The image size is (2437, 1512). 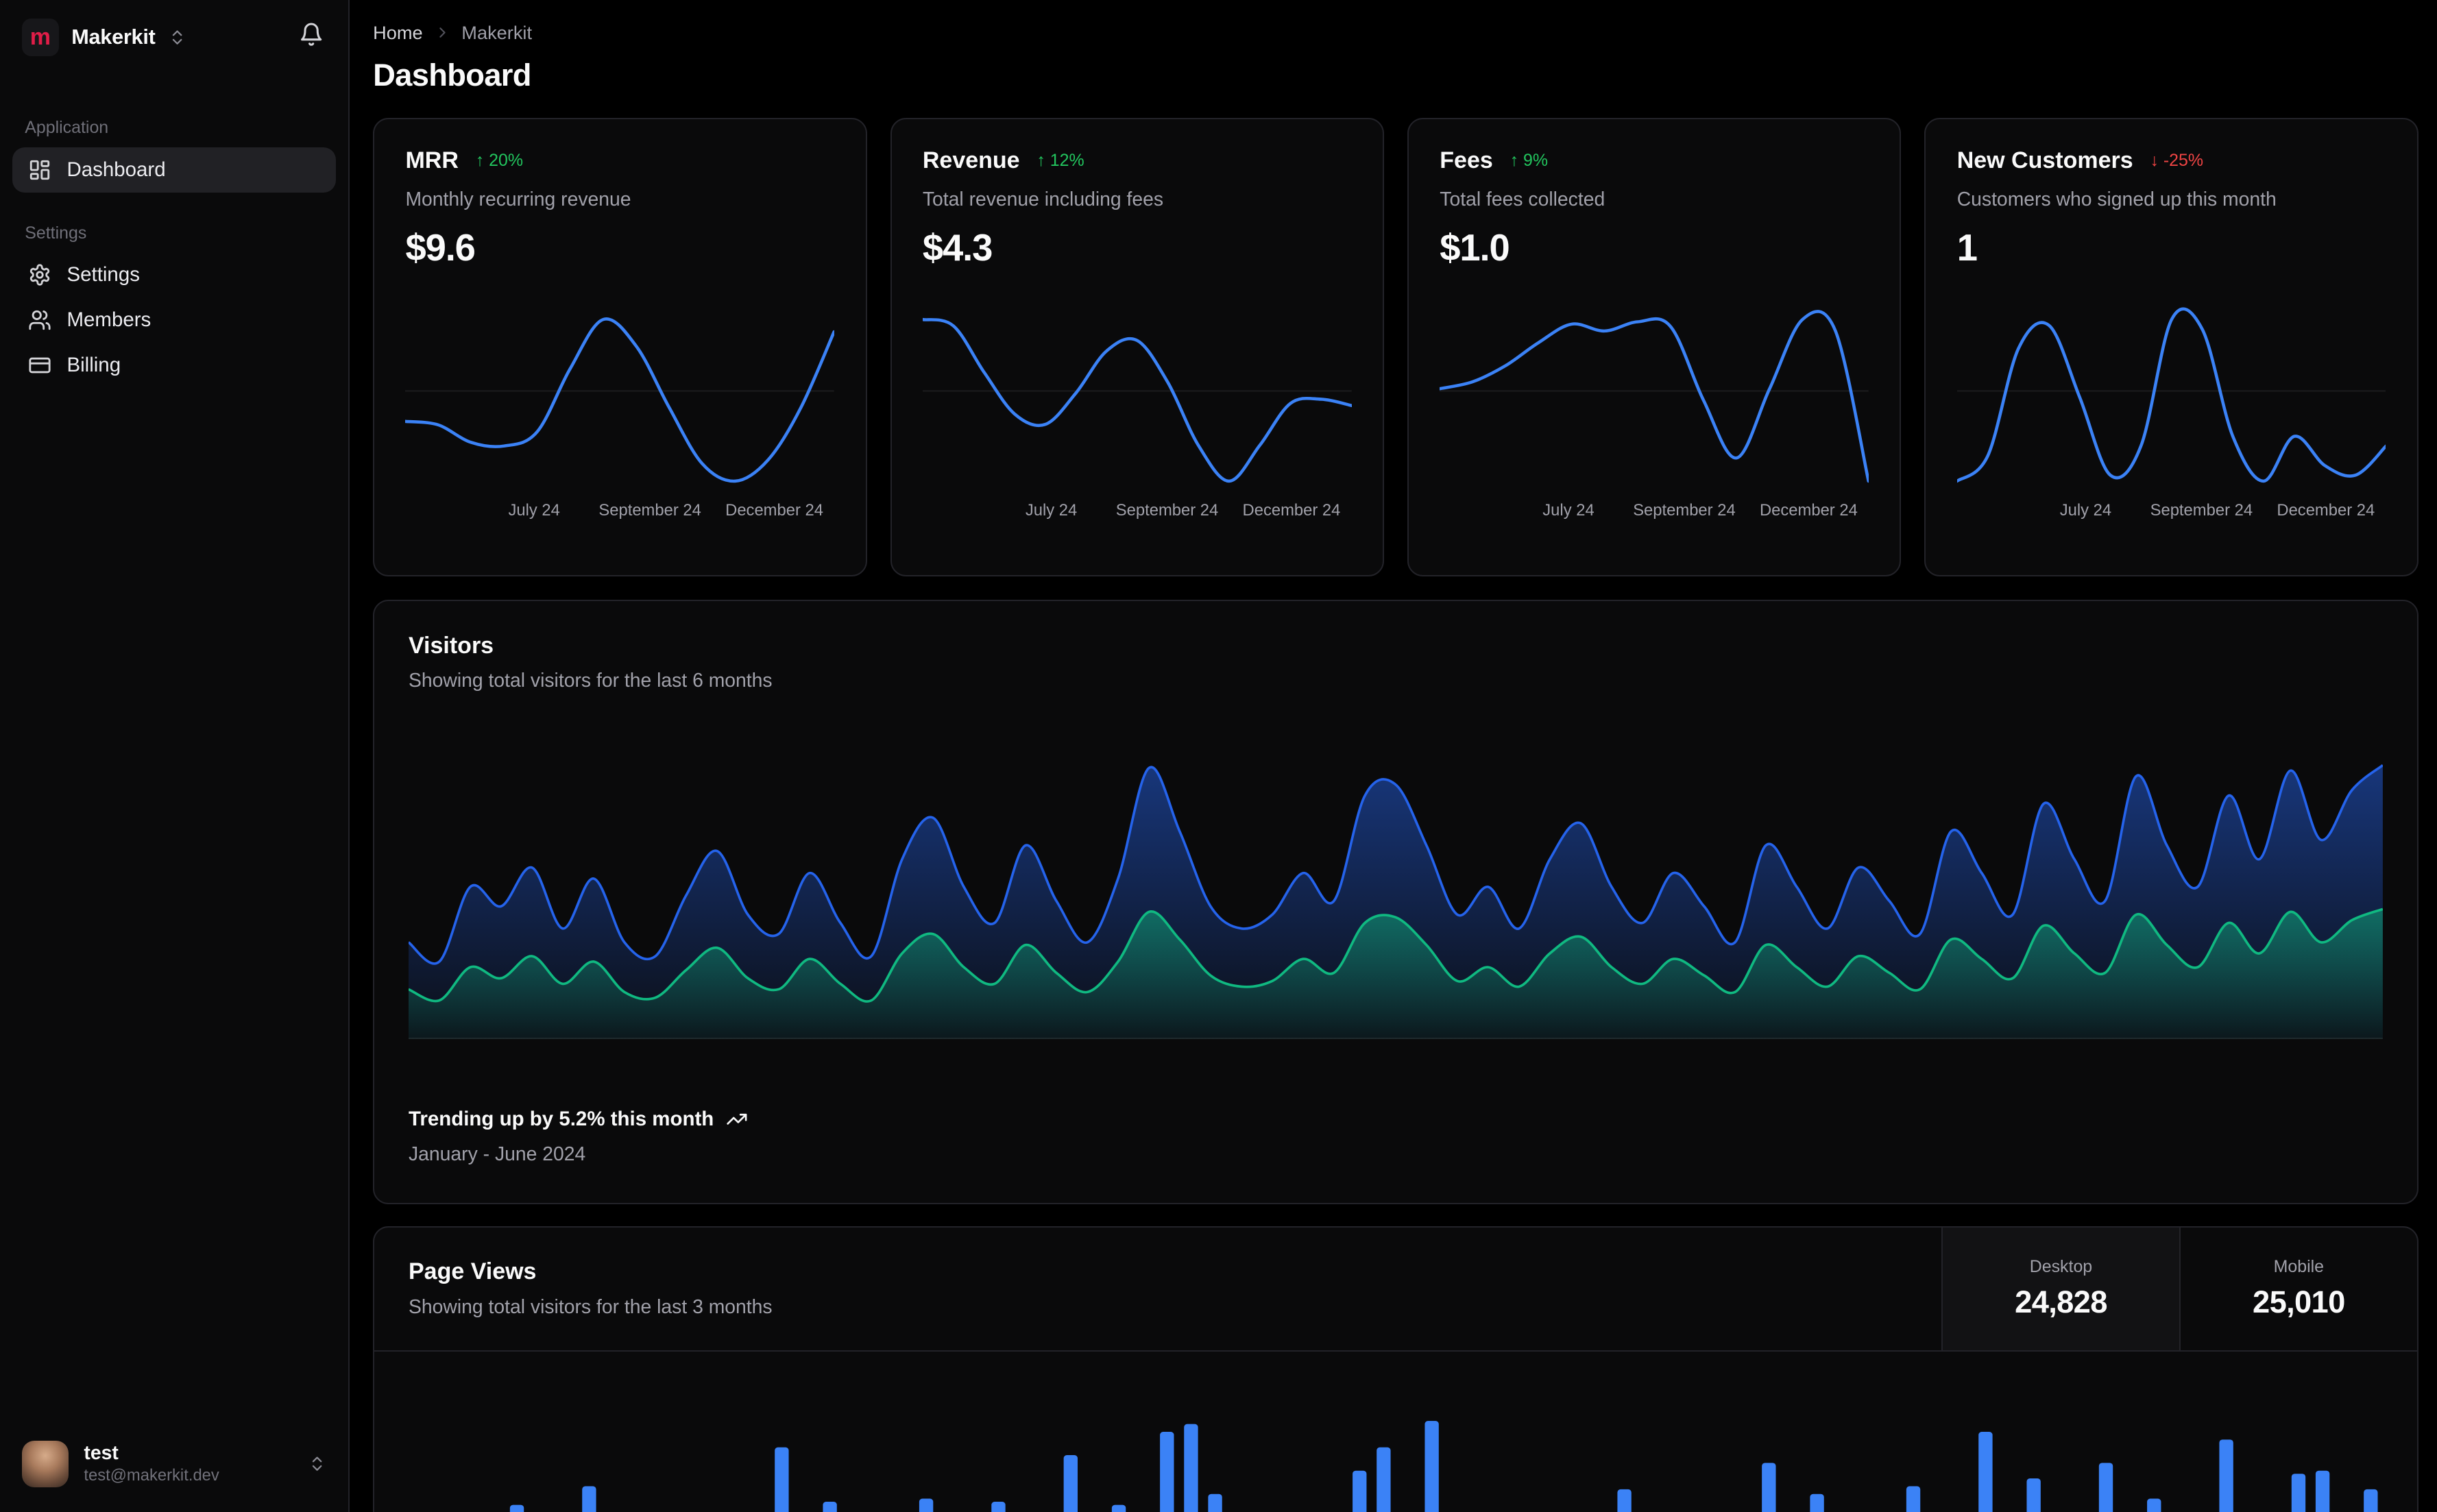 What do you see at coordinates (174, 170) in the screenshot?
I see `sidebar-item-dashboard: Dashboard` at bounding box center [174, 170].